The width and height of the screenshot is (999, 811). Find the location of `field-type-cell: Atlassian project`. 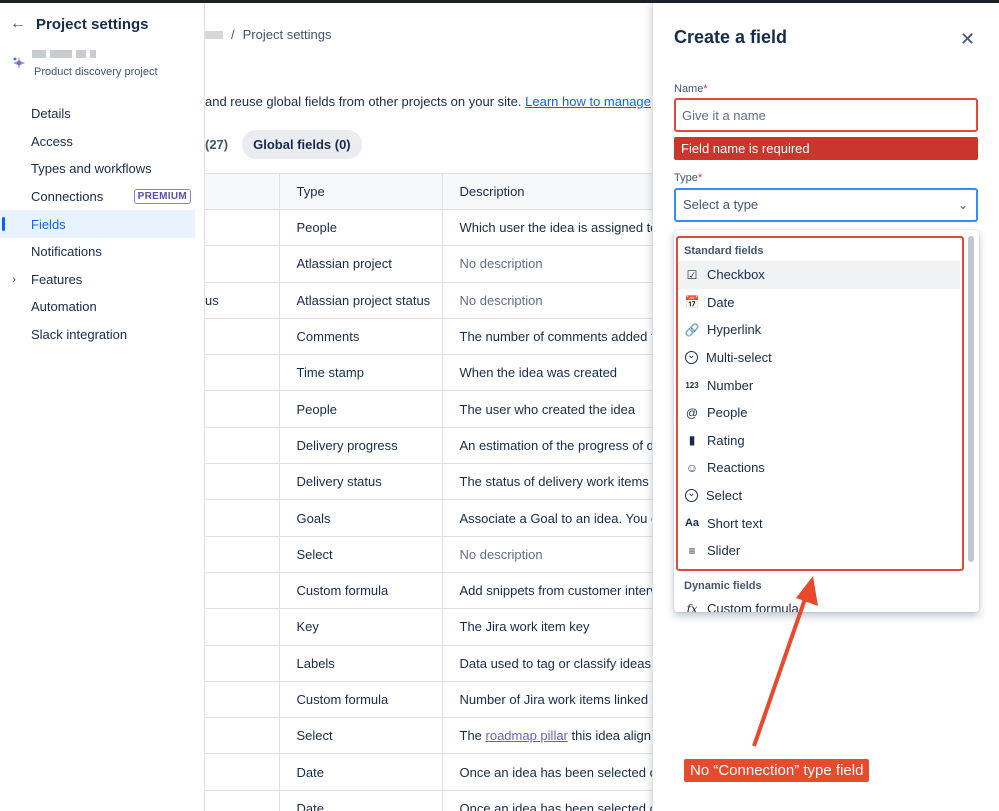

field-type-cell: Atlassian project is located at coordinates (360, 264).